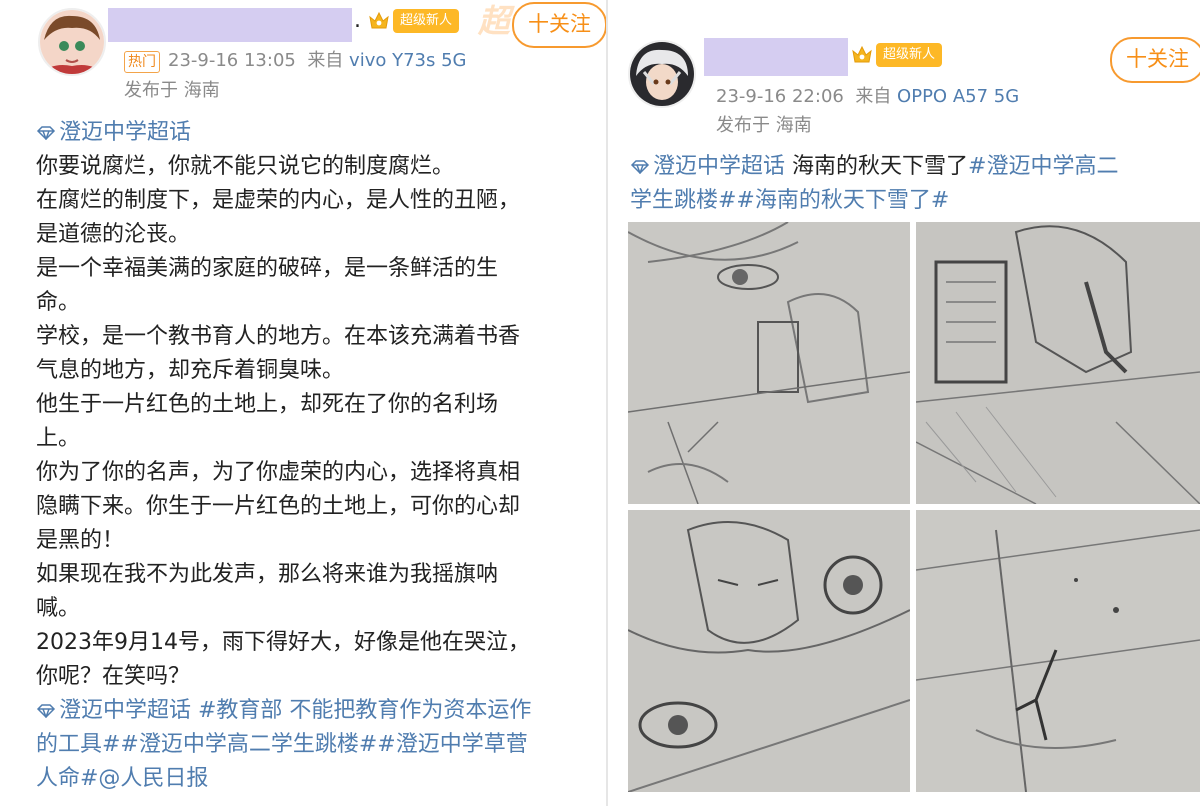 The width and height of the screenshot is (1200, 806). I want to click on post-meta: 热门 23-9-16 13:05 来自 vivo Y73s 5G, so click(295, 59).